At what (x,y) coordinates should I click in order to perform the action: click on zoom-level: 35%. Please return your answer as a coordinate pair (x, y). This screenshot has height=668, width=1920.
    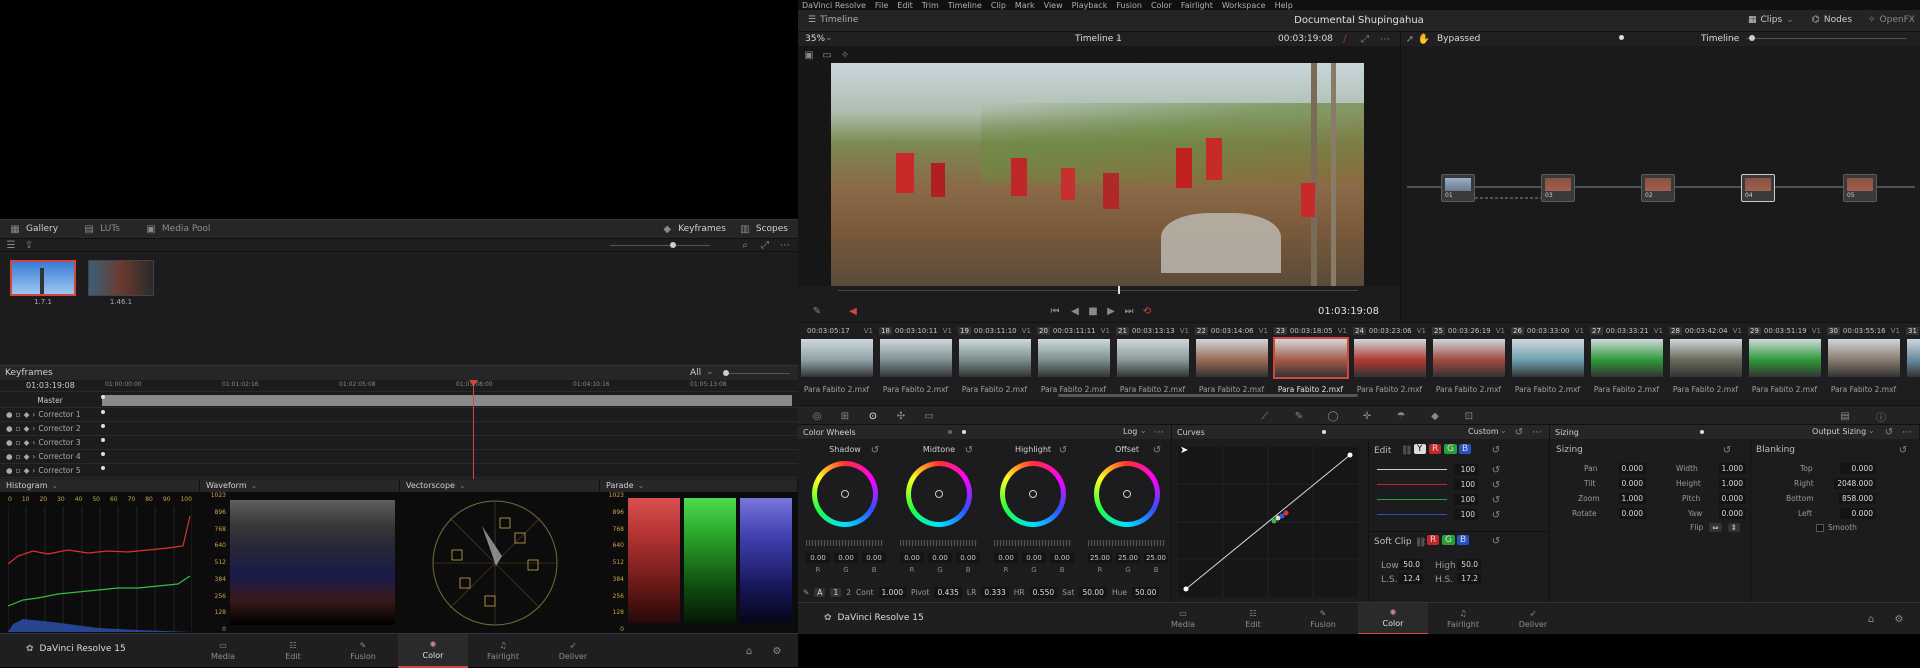
    Looking at the image, I should click on (815, 39).